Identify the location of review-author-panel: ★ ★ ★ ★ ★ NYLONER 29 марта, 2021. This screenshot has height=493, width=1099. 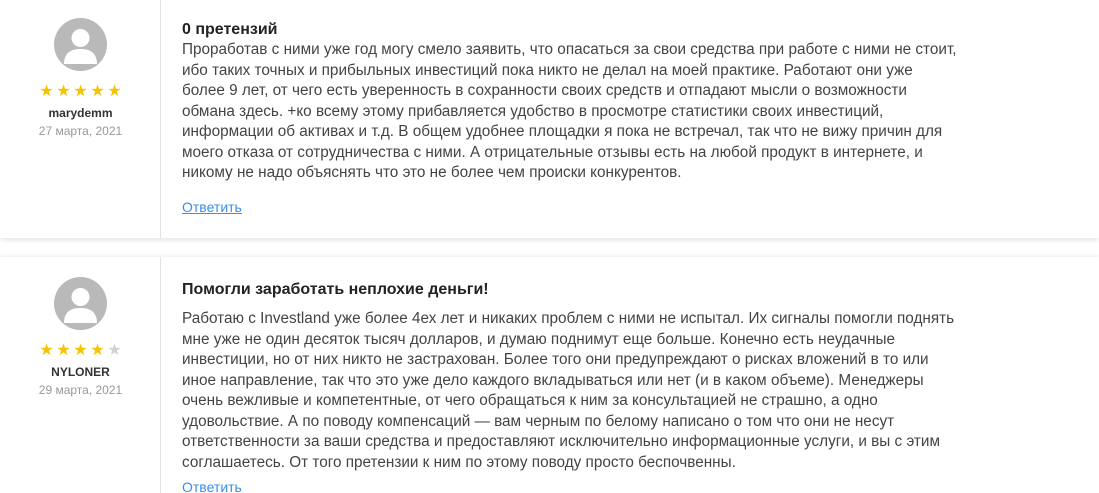
(80, 375).